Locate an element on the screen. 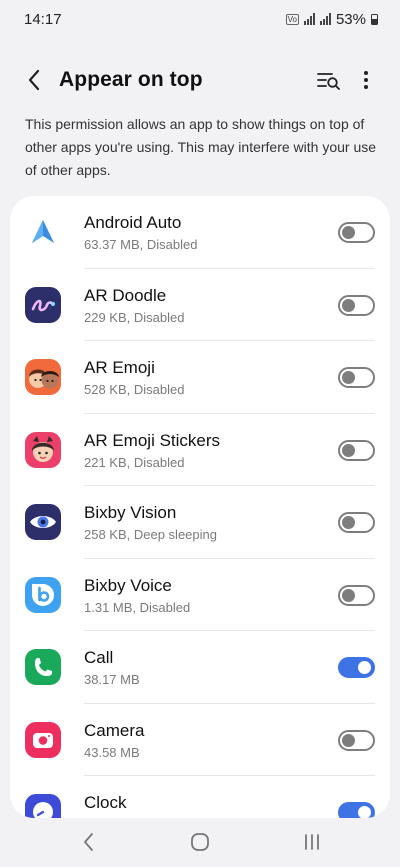 The height and width of the screenshot is (867, 400). list-item-ar-emoji-stickers: AR Emoji Stickers 221 KB, Disabled is located at coordinates (200, 450).